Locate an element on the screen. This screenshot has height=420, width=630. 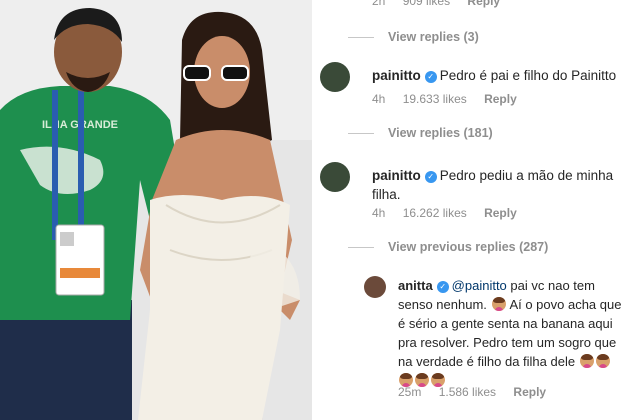
like-count: 909 likes is located at coordinates (426, 4).